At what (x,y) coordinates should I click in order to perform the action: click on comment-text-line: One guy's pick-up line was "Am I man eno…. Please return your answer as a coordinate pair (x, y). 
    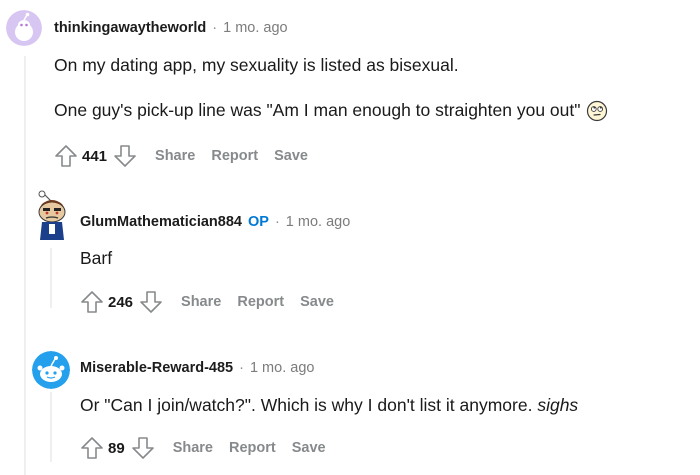
    Looking at the image, I should click on (317, 110).